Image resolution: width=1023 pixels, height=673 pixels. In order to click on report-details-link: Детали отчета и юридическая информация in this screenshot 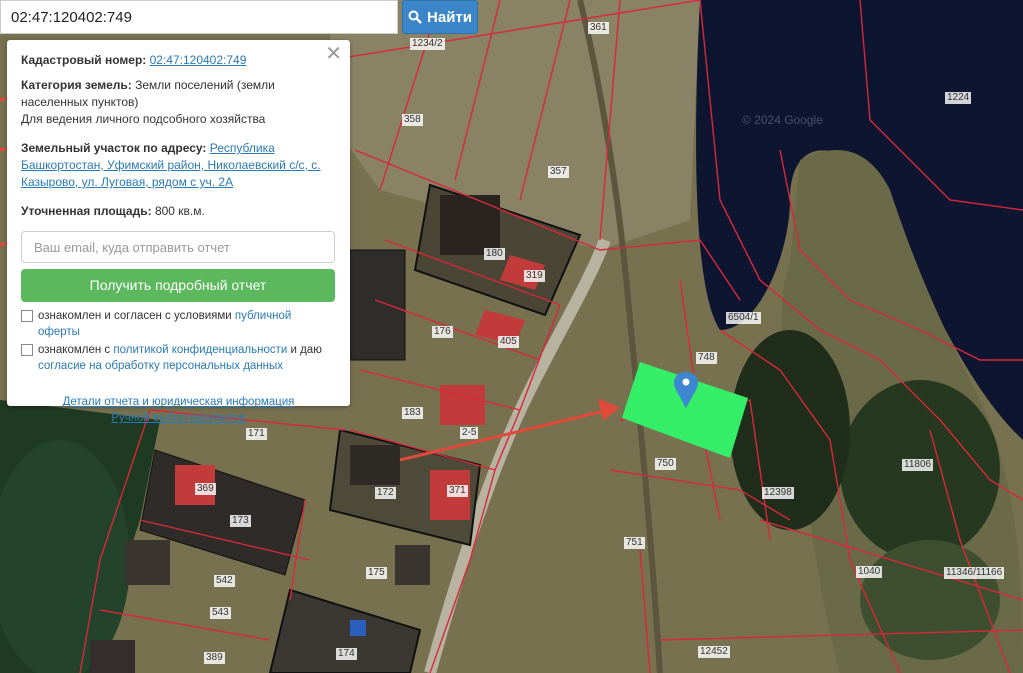, I will do `click(179, 402)`.